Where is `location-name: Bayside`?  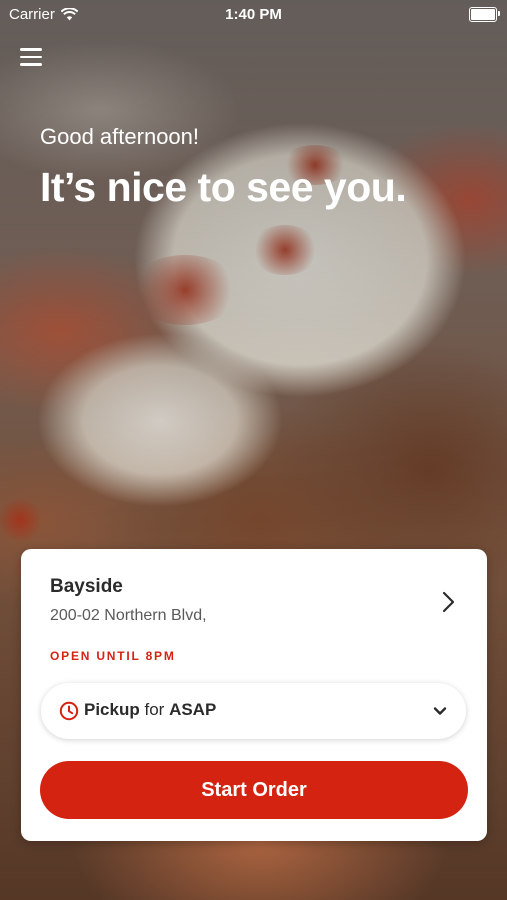 location-name: Bayside is located at coordinates (86, 586).